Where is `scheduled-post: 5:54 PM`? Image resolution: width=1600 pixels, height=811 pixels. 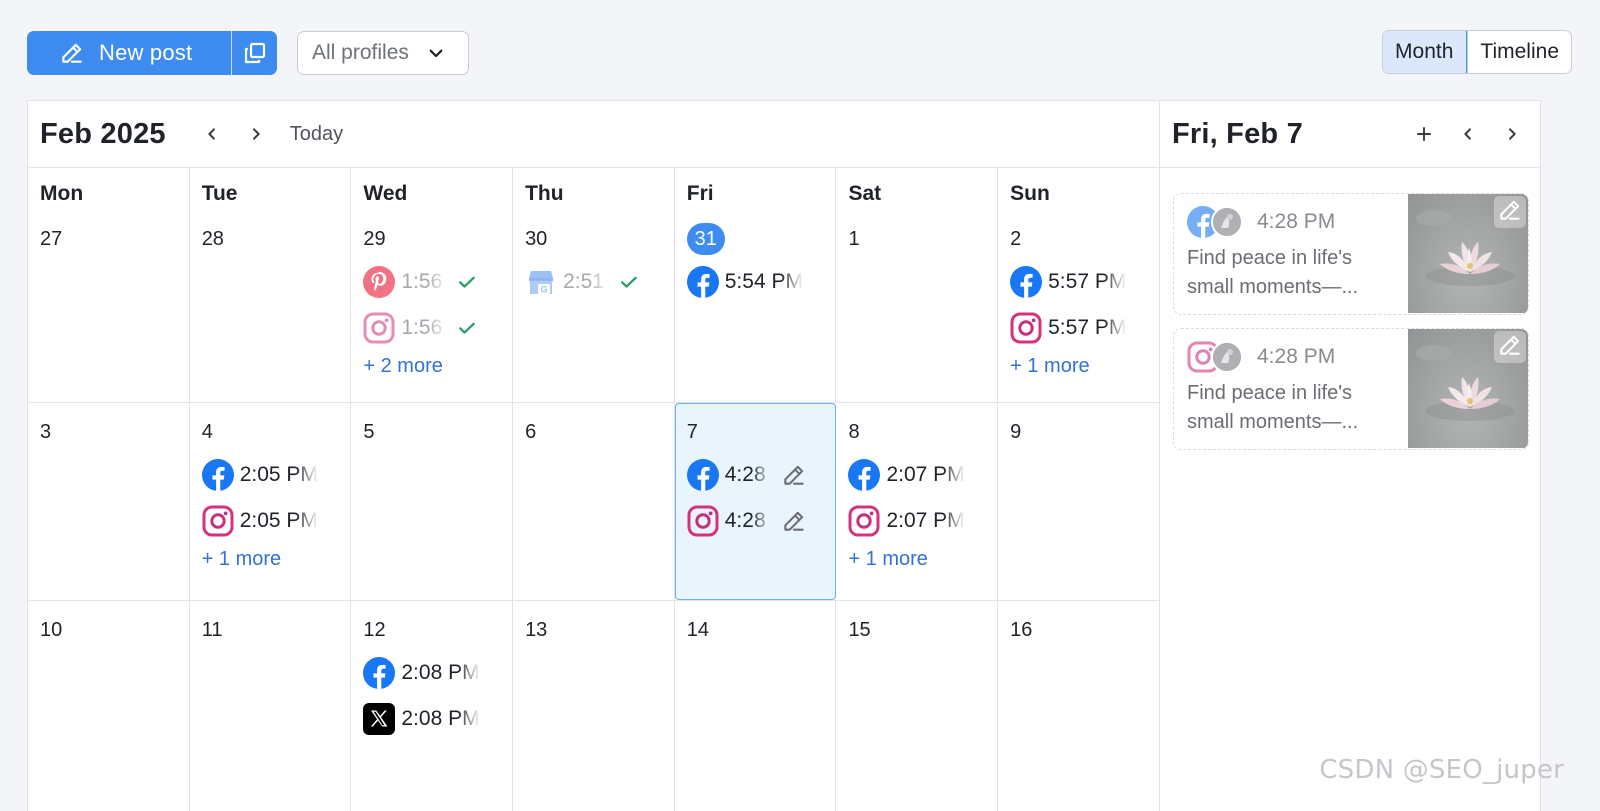 scheduled-post: 5:54 PM is located at coordinates (755, 282).